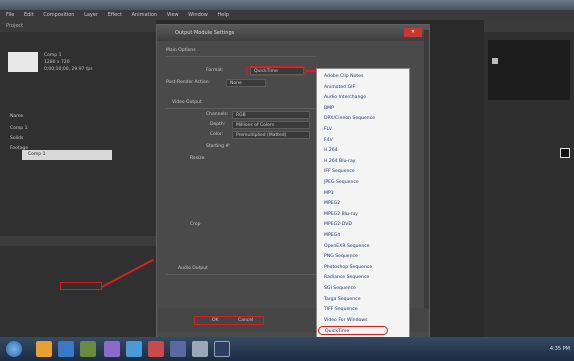 The height and width of the screenshot is (361, 574). I want to click on depth-label: Depth:, so click(218, 124).